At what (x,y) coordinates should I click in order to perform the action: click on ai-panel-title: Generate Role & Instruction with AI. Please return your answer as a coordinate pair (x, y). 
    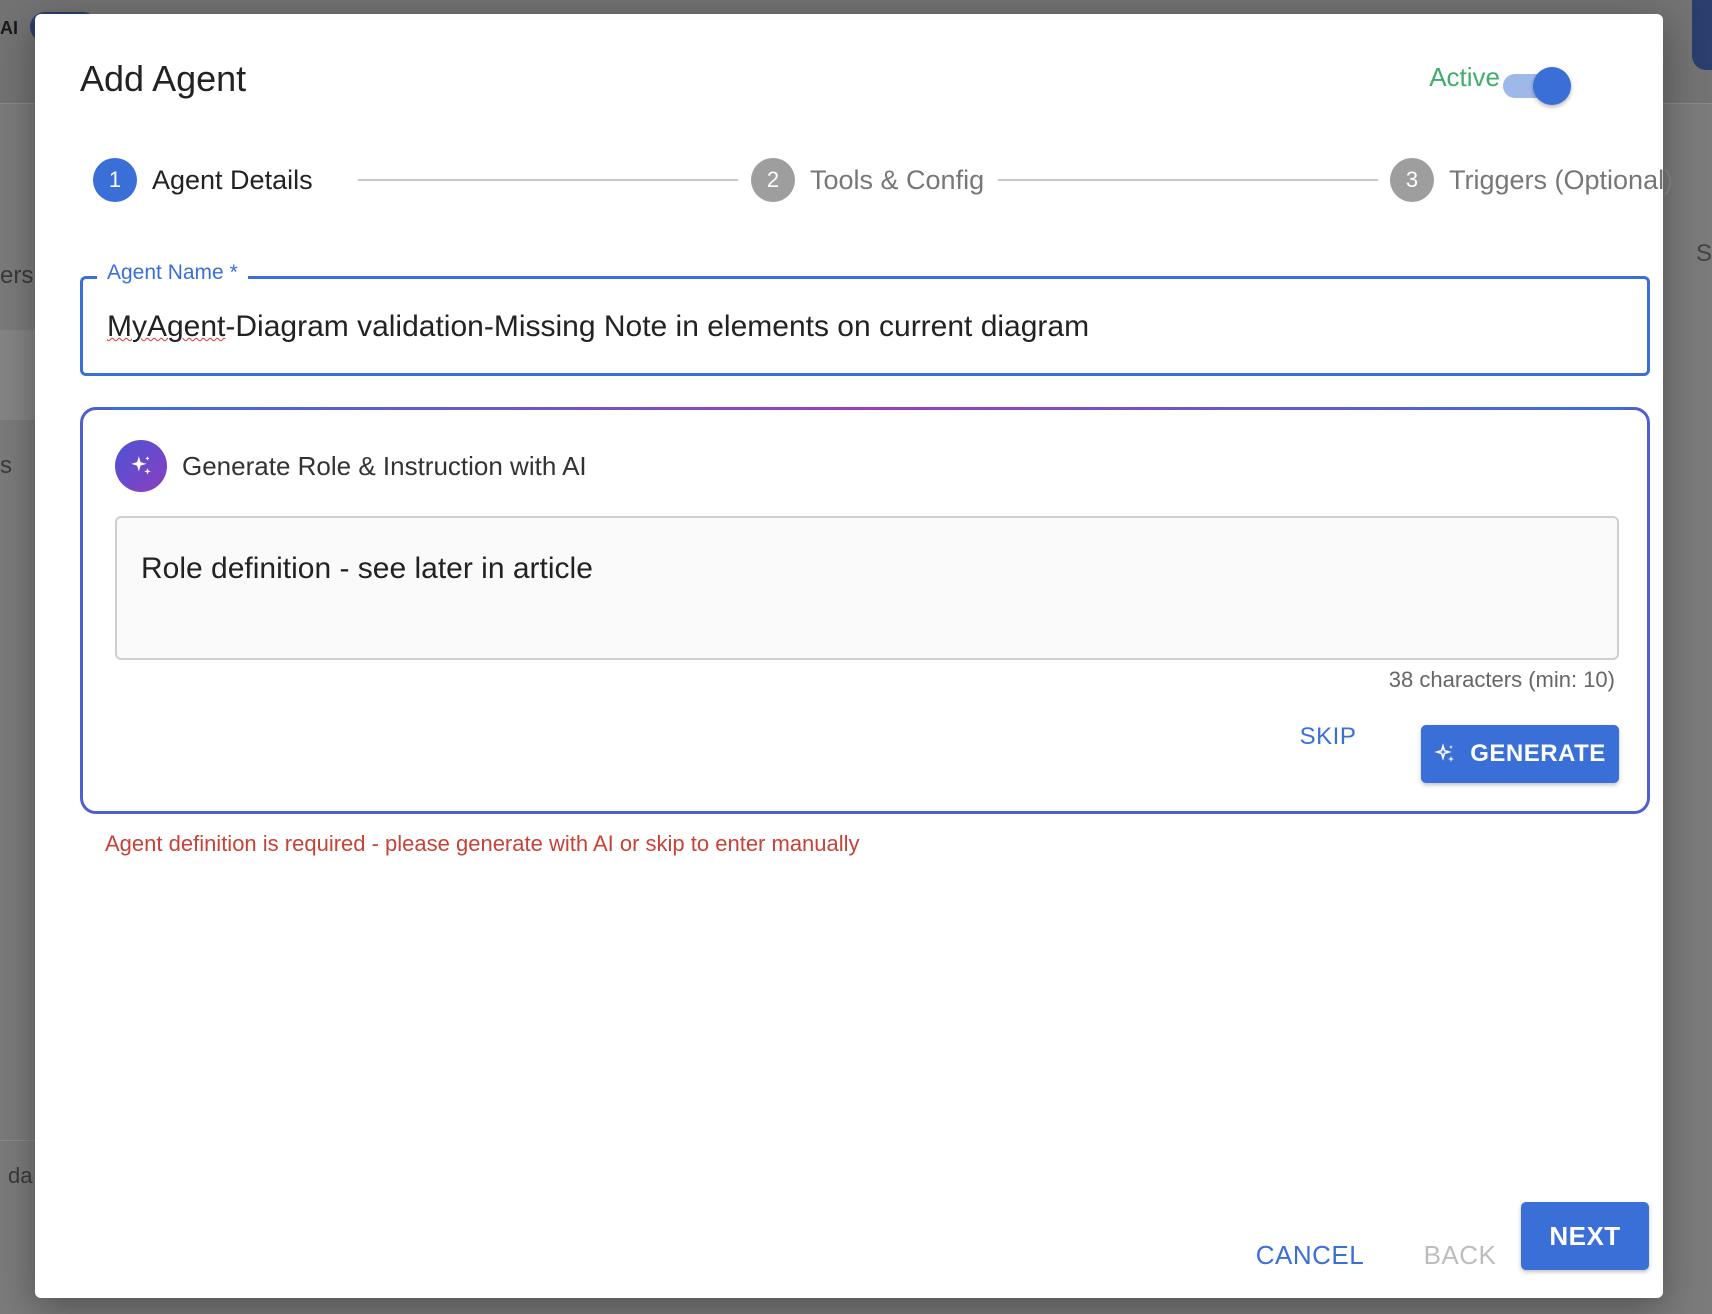
    Looking at the image, I should click on (384, 465).